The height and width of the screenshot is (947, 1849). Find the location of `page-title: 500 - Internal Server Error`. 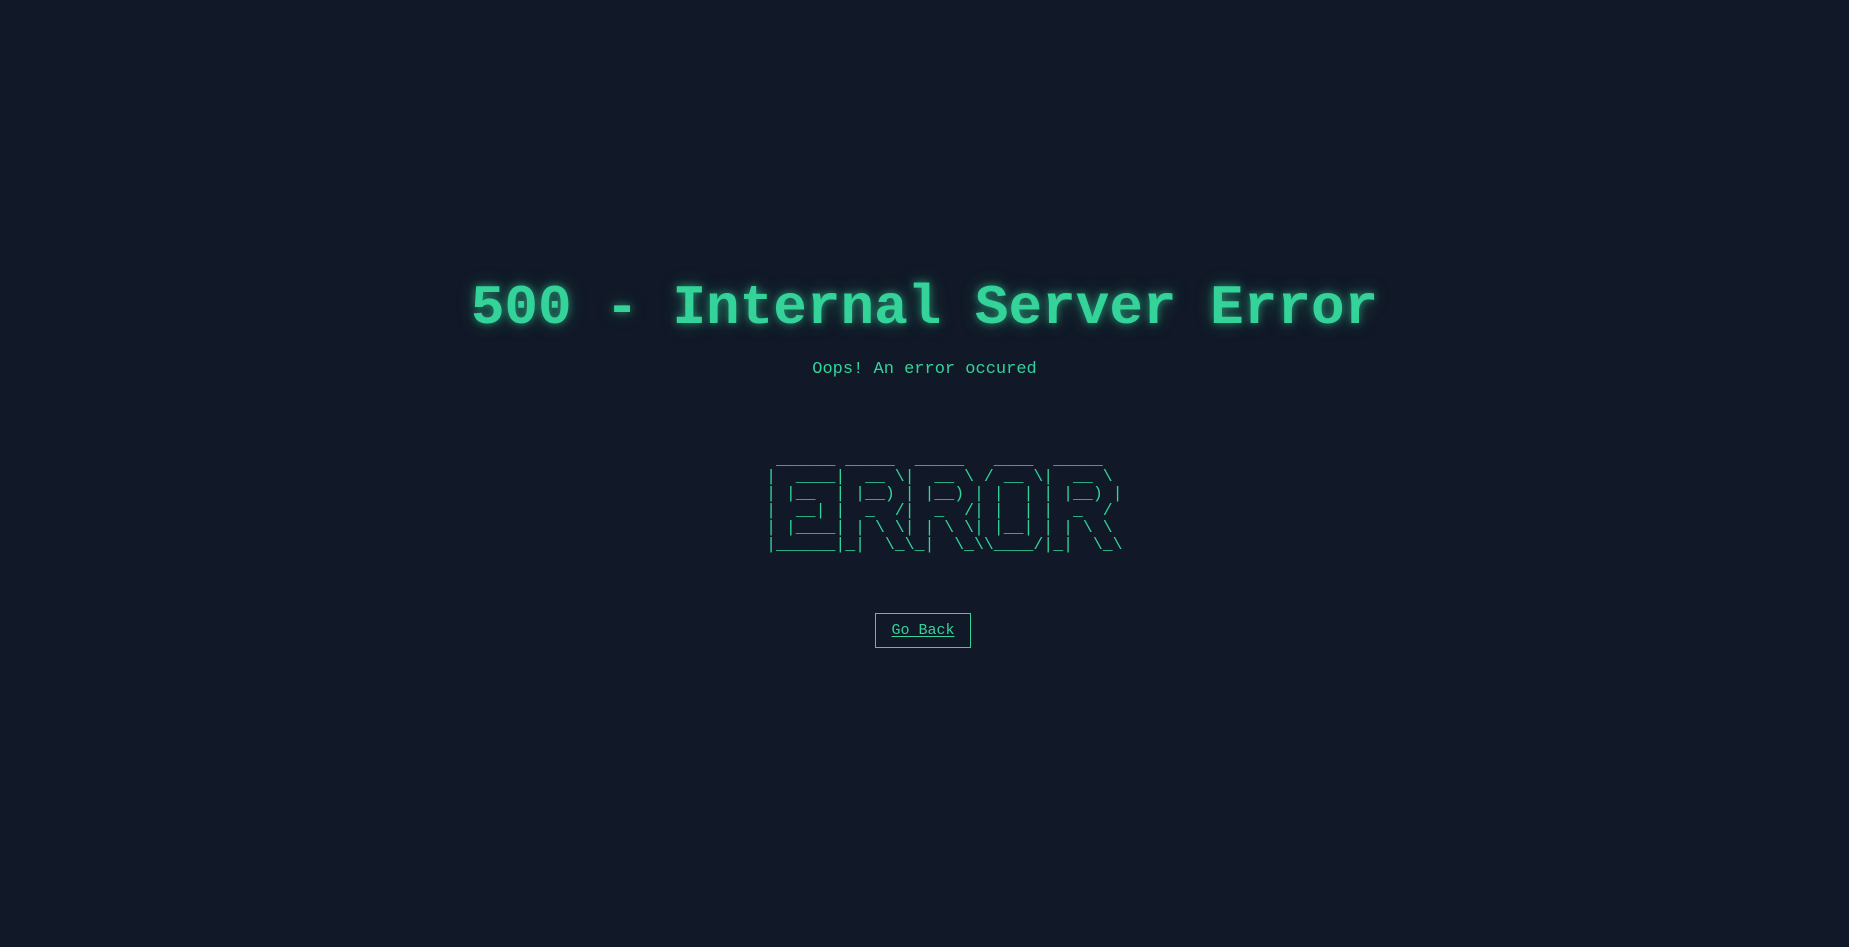

page-title: 500 - Internal Server Error is located at coordinates (924, 308).